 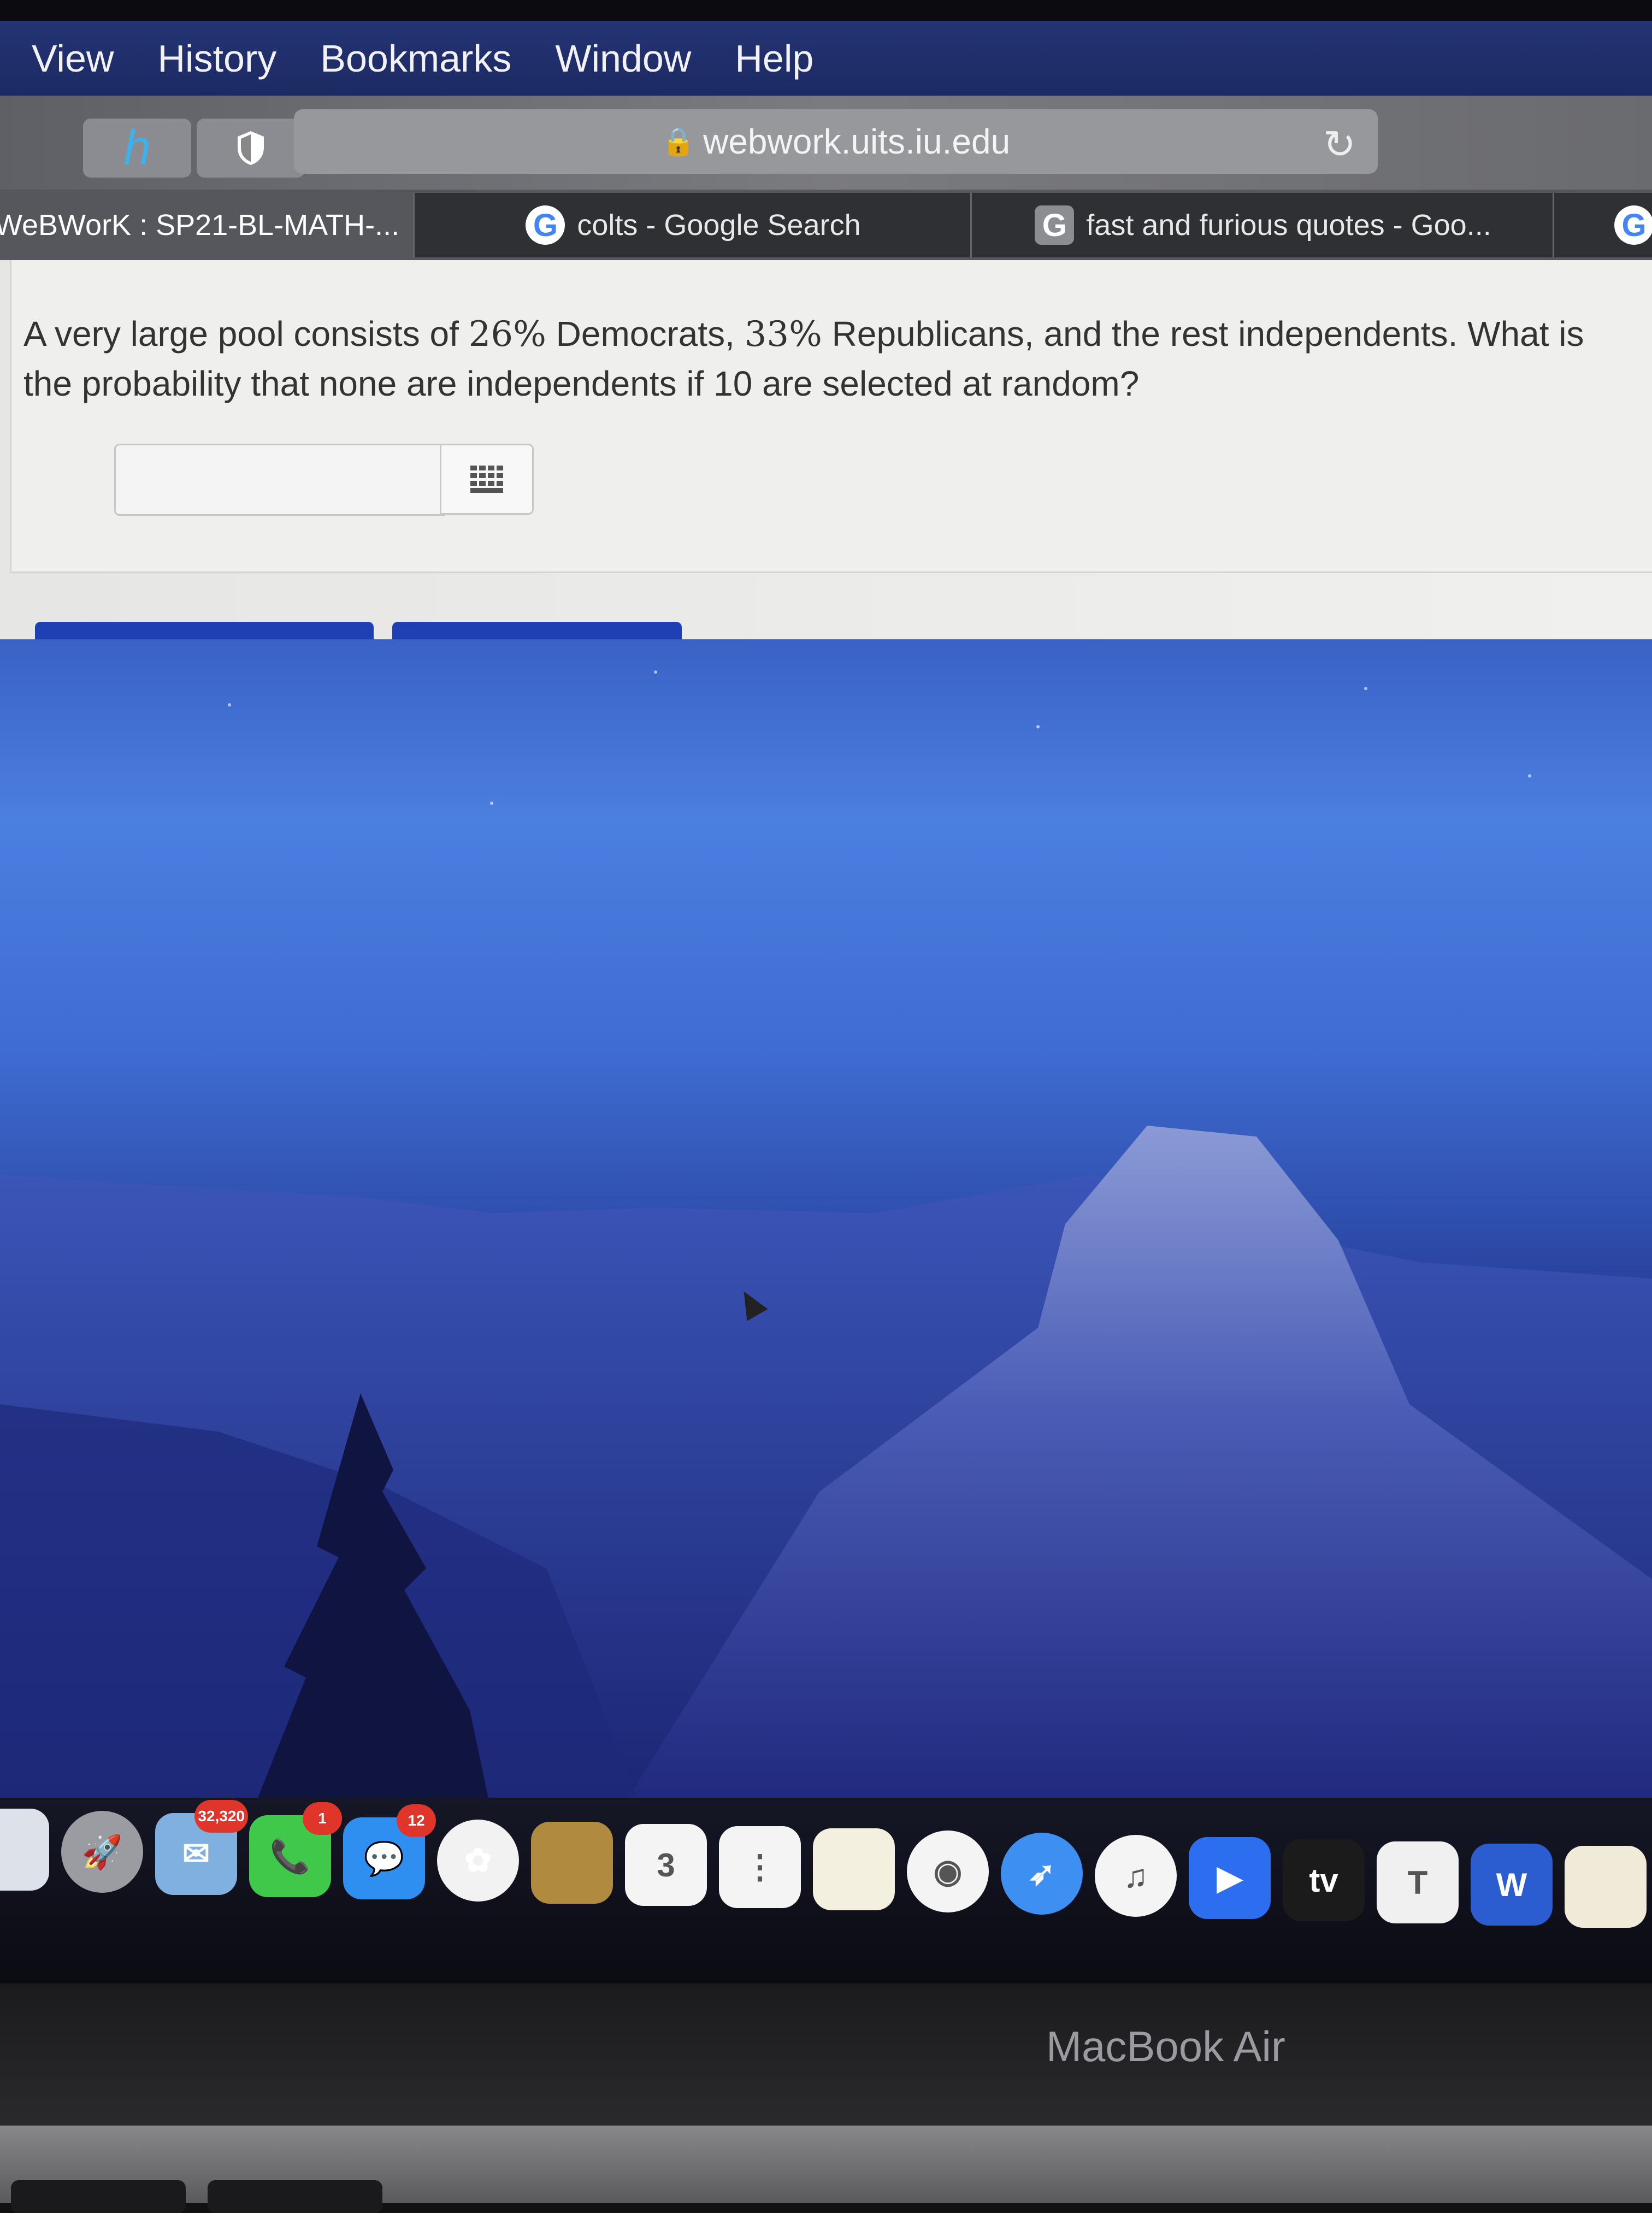 What do you see at coordinates (1602, 225) in the screenshot?
I see `tab-google-partial: G` at bounding box center [1602, 225].